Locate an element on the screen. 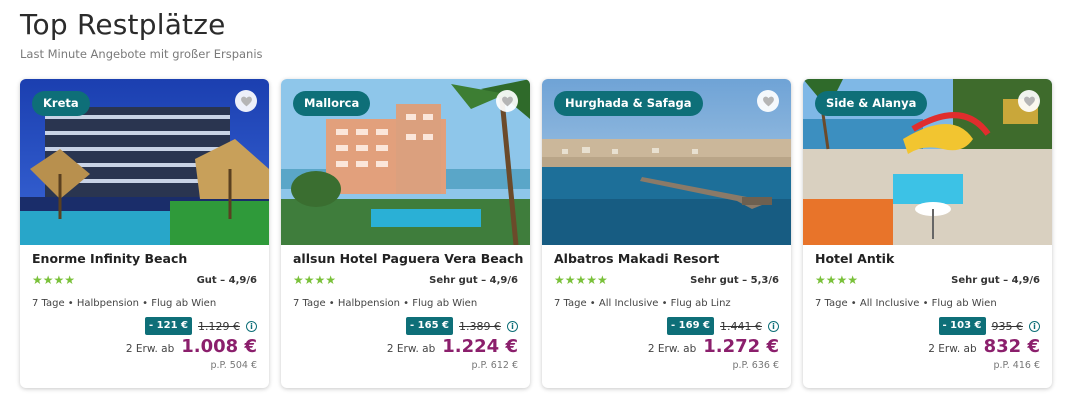  price: 1.224 € is located at coordinates (480, 346).